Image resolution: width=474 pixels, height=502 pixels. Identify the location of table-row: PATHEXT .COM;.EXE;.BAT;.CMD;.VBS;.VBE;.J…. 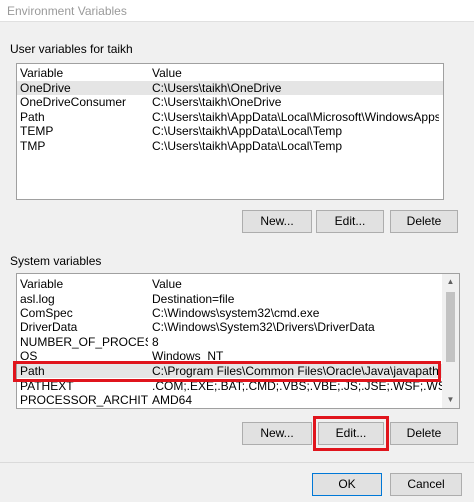
(238, 386).